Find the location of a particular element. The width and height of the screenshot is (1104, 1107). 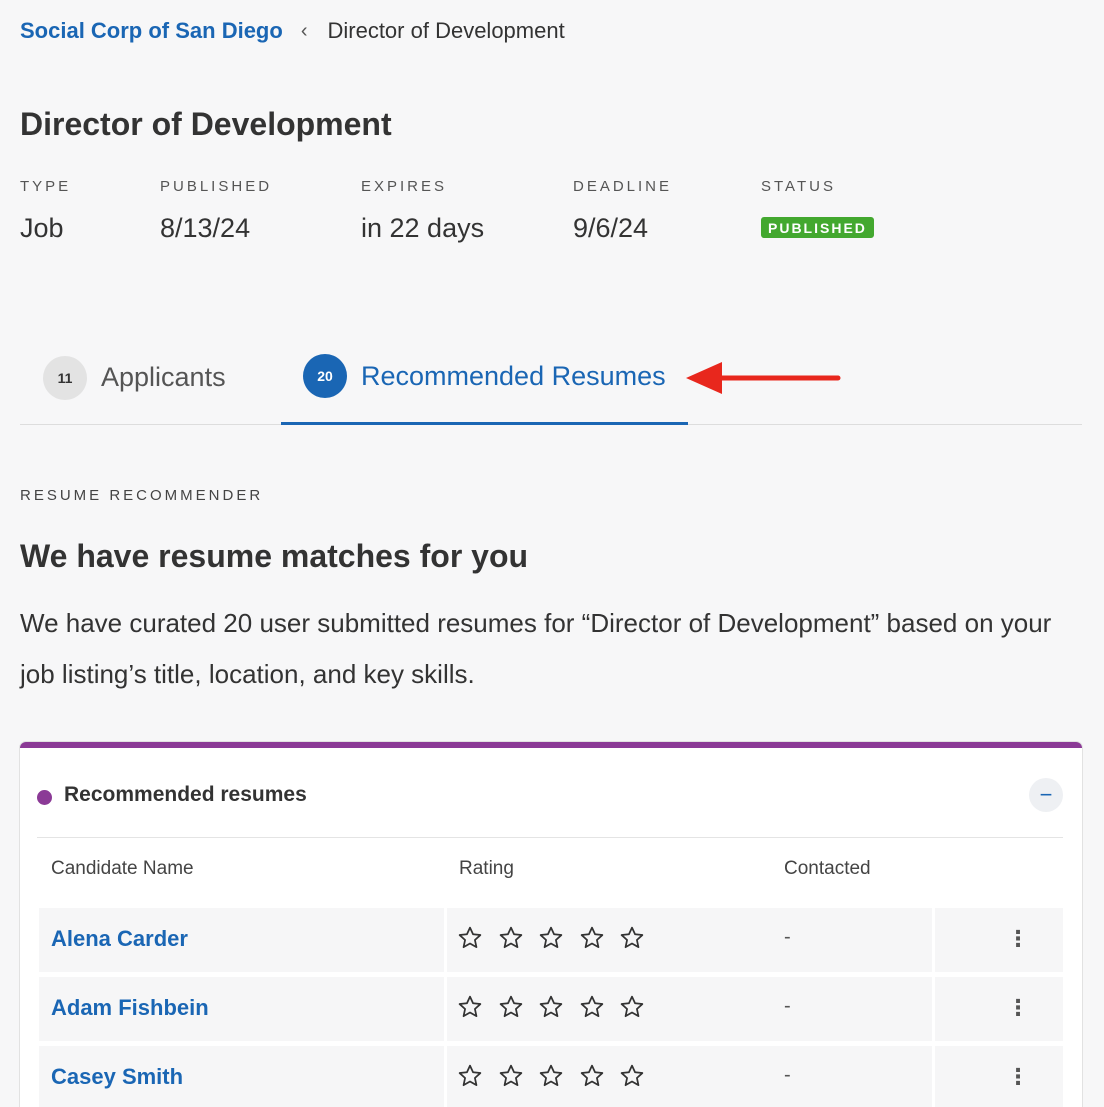

meta-deadline: DEADLINE 9/6/24 is located at coordinates (622, 211).